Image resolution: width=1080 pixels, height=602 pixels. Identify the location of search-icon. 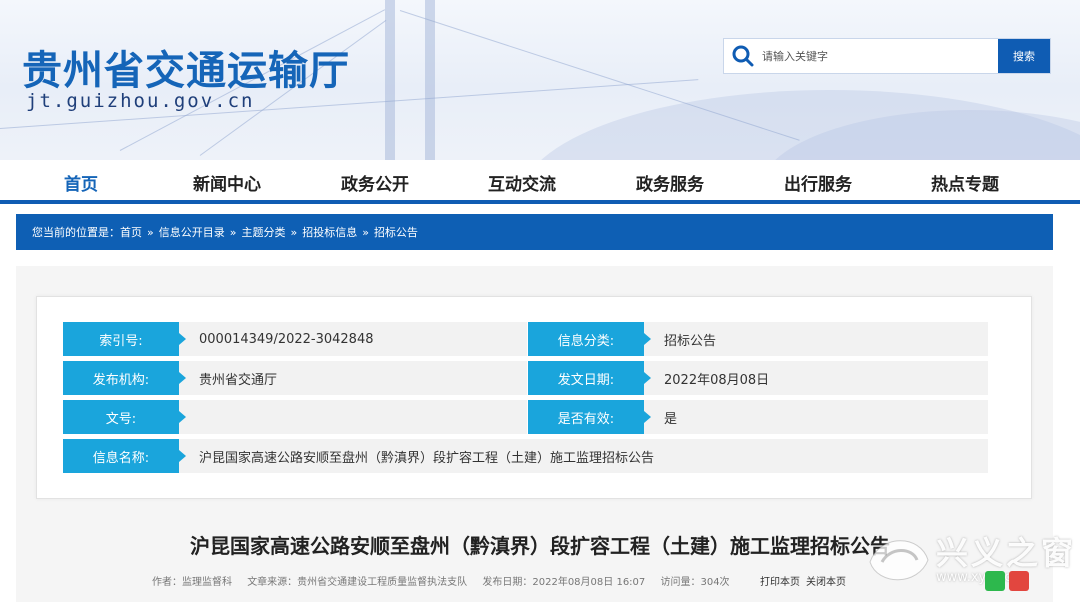
(743, 56).